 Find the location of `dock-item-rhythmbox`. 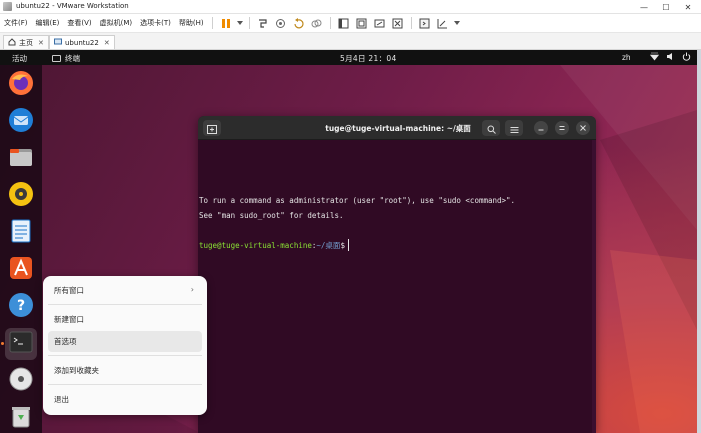

dock-item-rhythmbox is located at coordinates (21, 196).